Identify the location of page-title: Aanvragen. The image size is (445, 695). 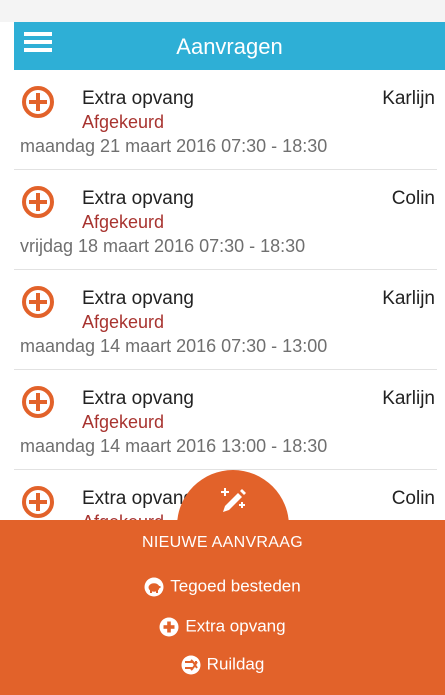
(229, 46).